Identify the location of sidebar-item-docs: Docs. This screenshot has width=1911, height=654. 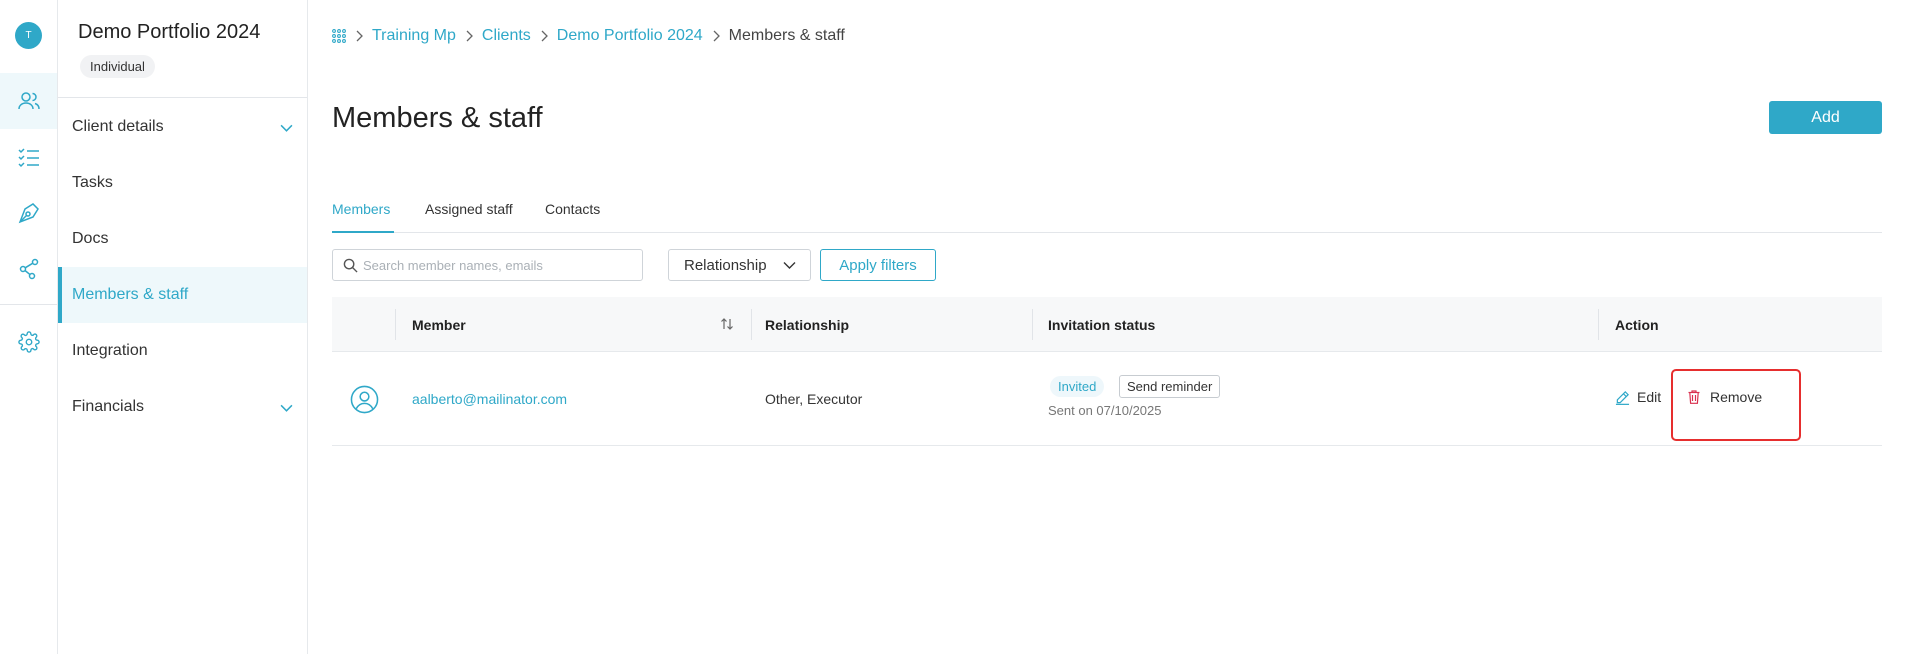
(182, 239).